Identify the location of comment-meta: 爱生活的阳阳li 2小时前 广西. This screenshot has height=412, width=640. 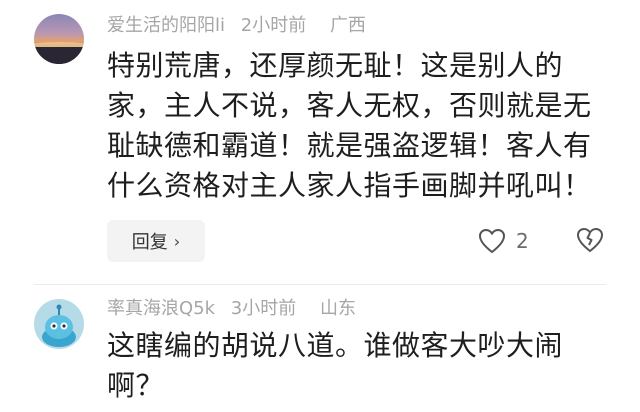
(241, 26).